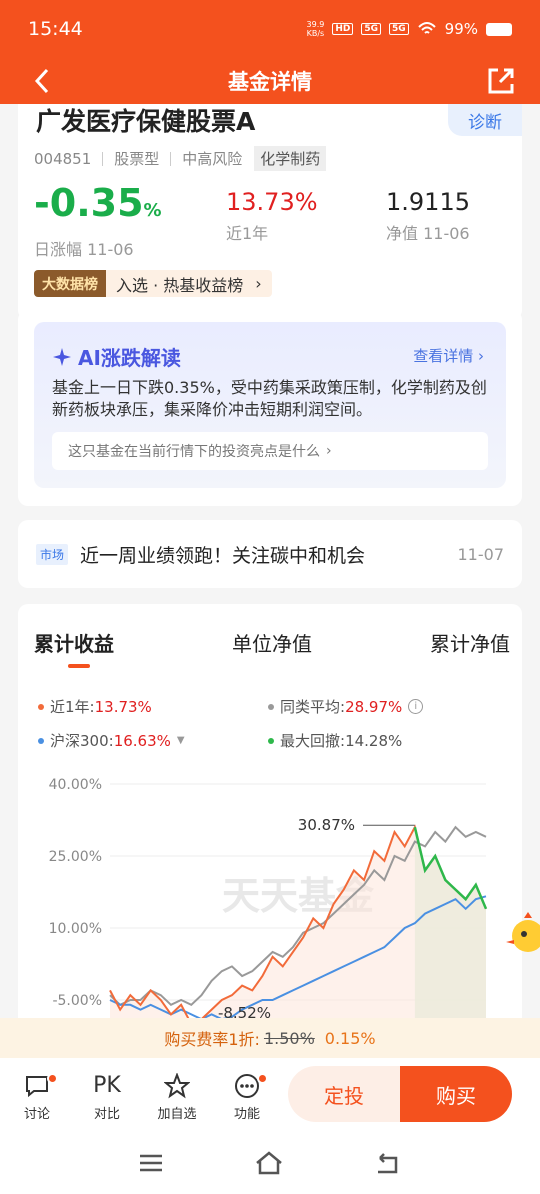 The height and width of the screenshot is (1194, 540). I want to click on more-functions-button: 功能, so click(247, 1095).